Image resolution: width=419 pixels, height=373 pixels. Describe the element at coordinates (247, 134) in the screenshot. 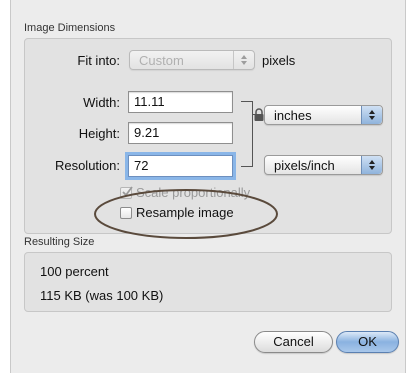

I see `width-height-link-bracket` at that location.